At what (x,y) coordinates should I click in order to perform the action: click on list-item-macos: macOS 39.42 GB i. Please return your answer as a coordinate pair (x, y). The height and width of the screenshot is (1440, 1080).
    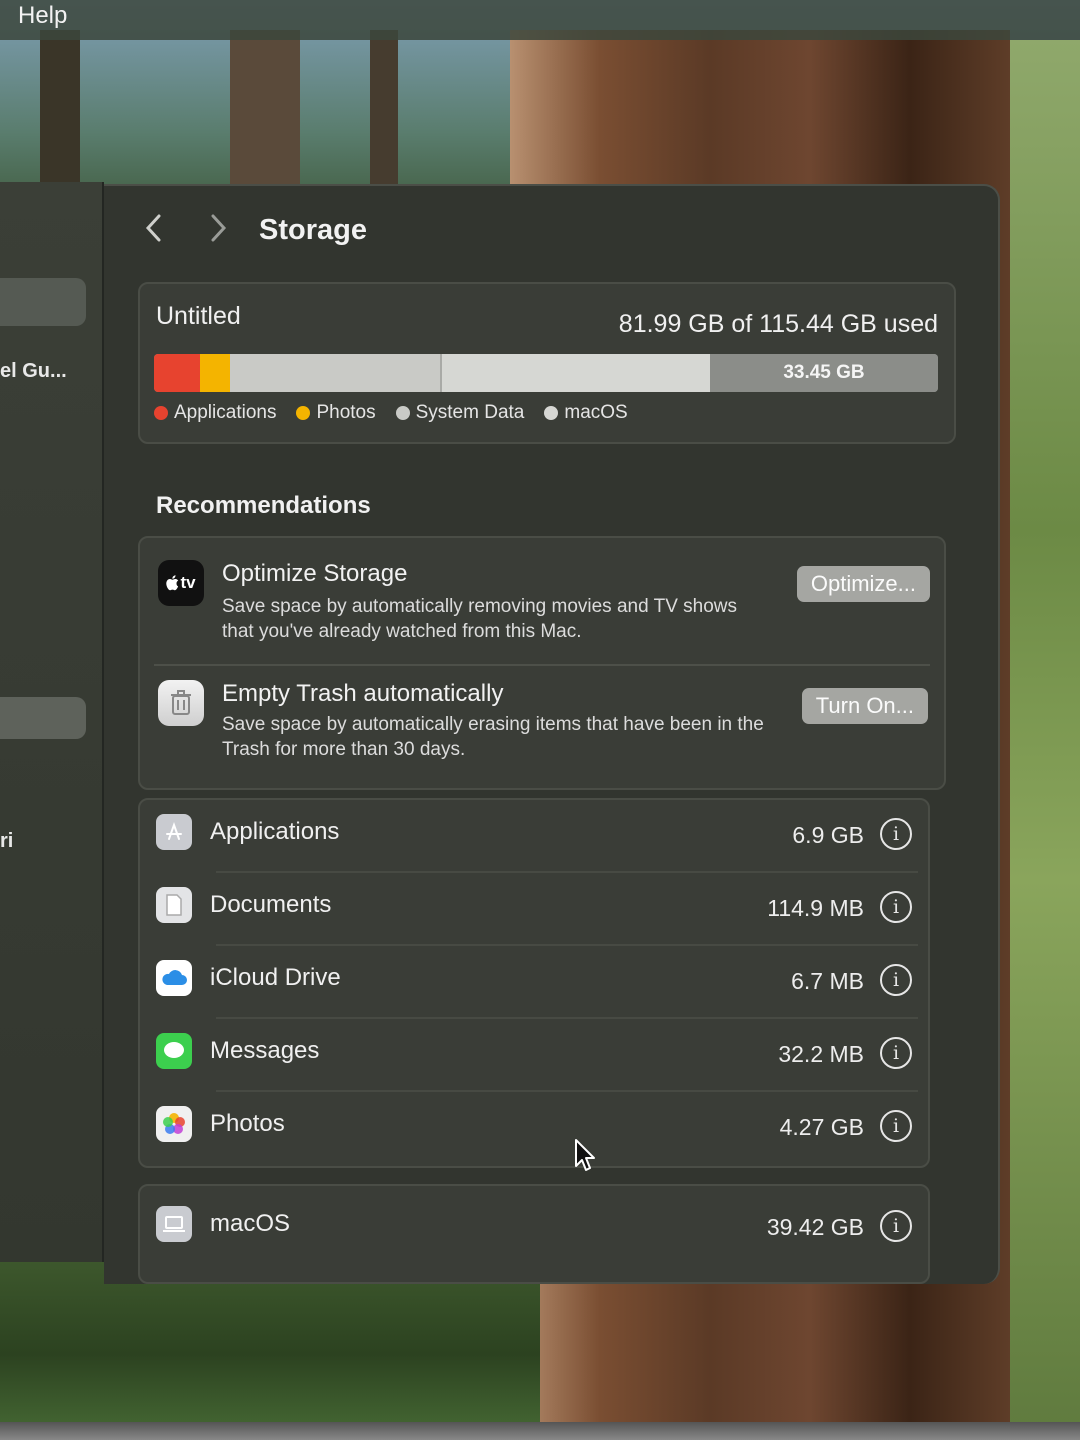
    Looking at the image, I should click on (536, 1228).